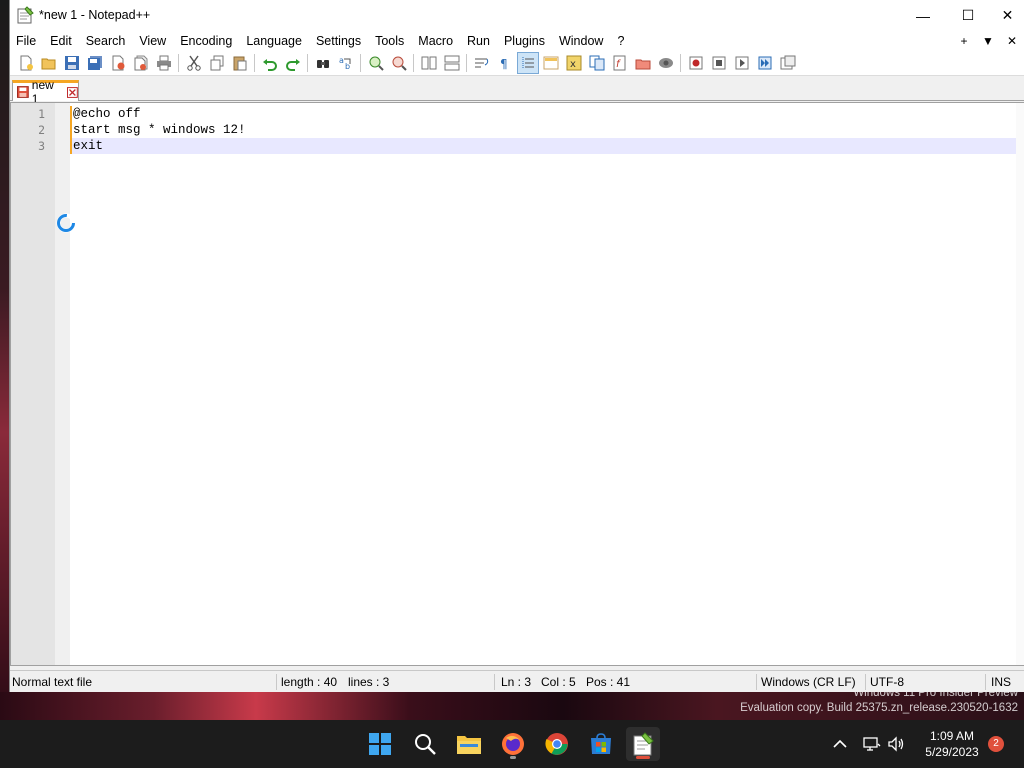  I want to click on search-icon, so click(425, 744).